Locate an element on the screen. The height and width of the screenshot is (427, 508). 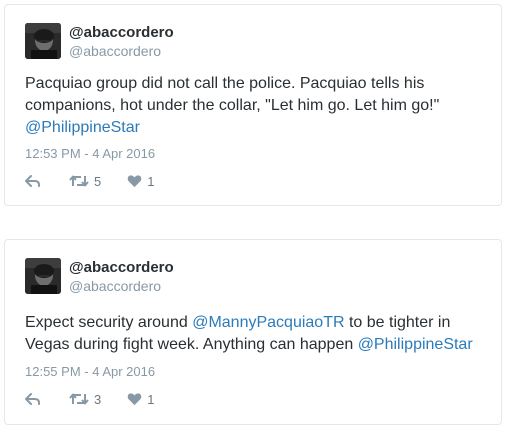
retweet-button: 5 is located at coordinates (85, 181).